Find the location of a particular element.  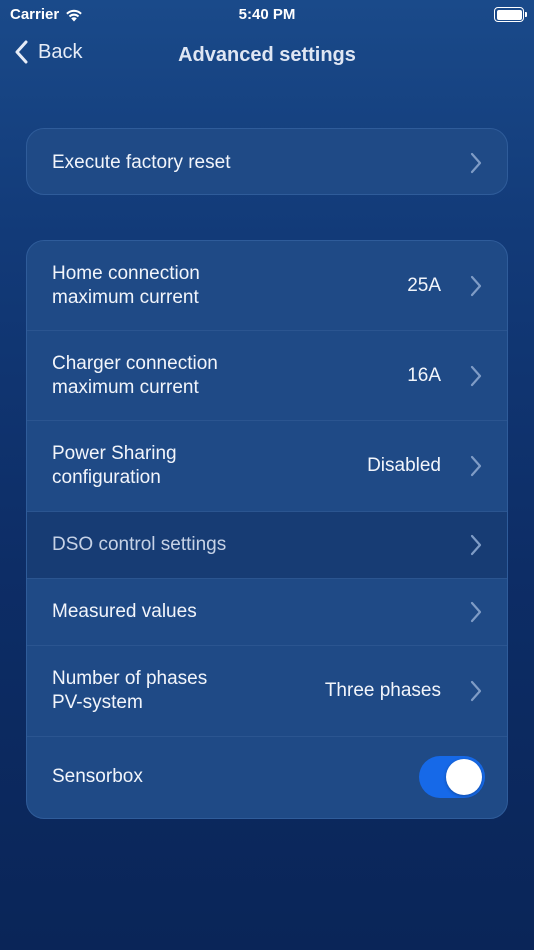

home-connection-label-line2: maximum current is located at coordinates (125, 297).